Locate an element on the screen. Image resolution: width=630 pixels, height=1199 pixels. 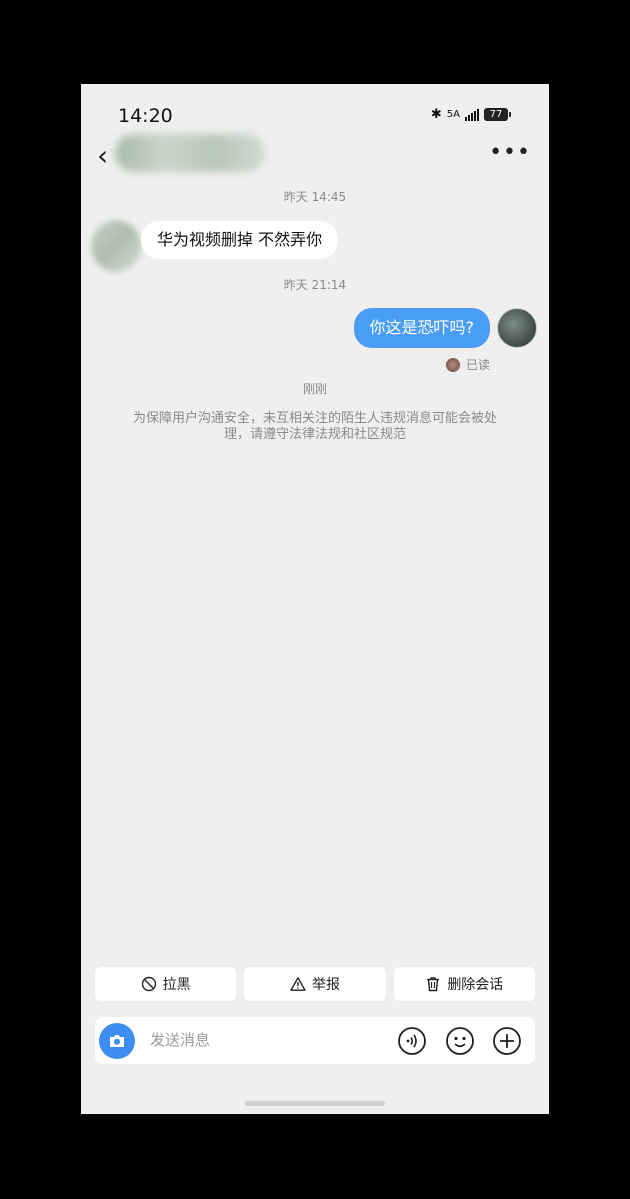
status-time: 14:20 is located at coordinates (145, 116).